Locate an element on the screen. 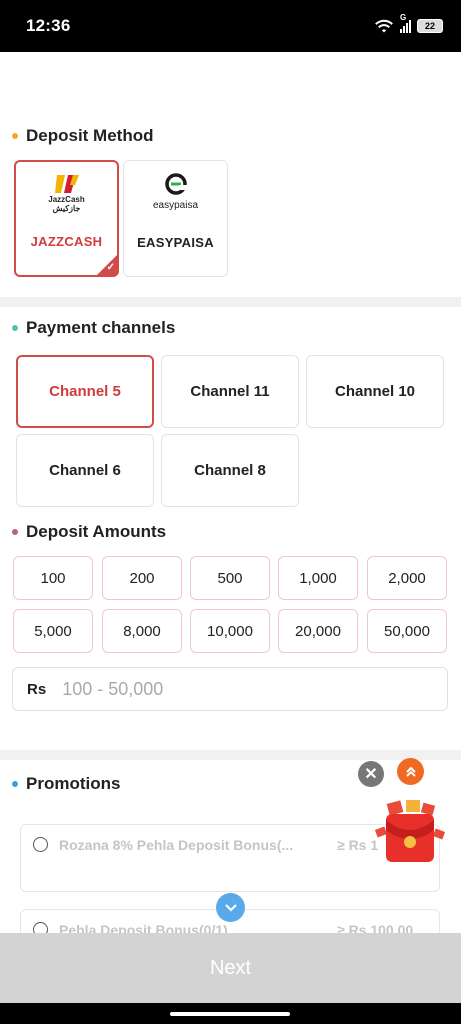 The width and height of the screenshot is (461, 1024). channel-6-button: Channel 6 is located at coordinates (85, 470).